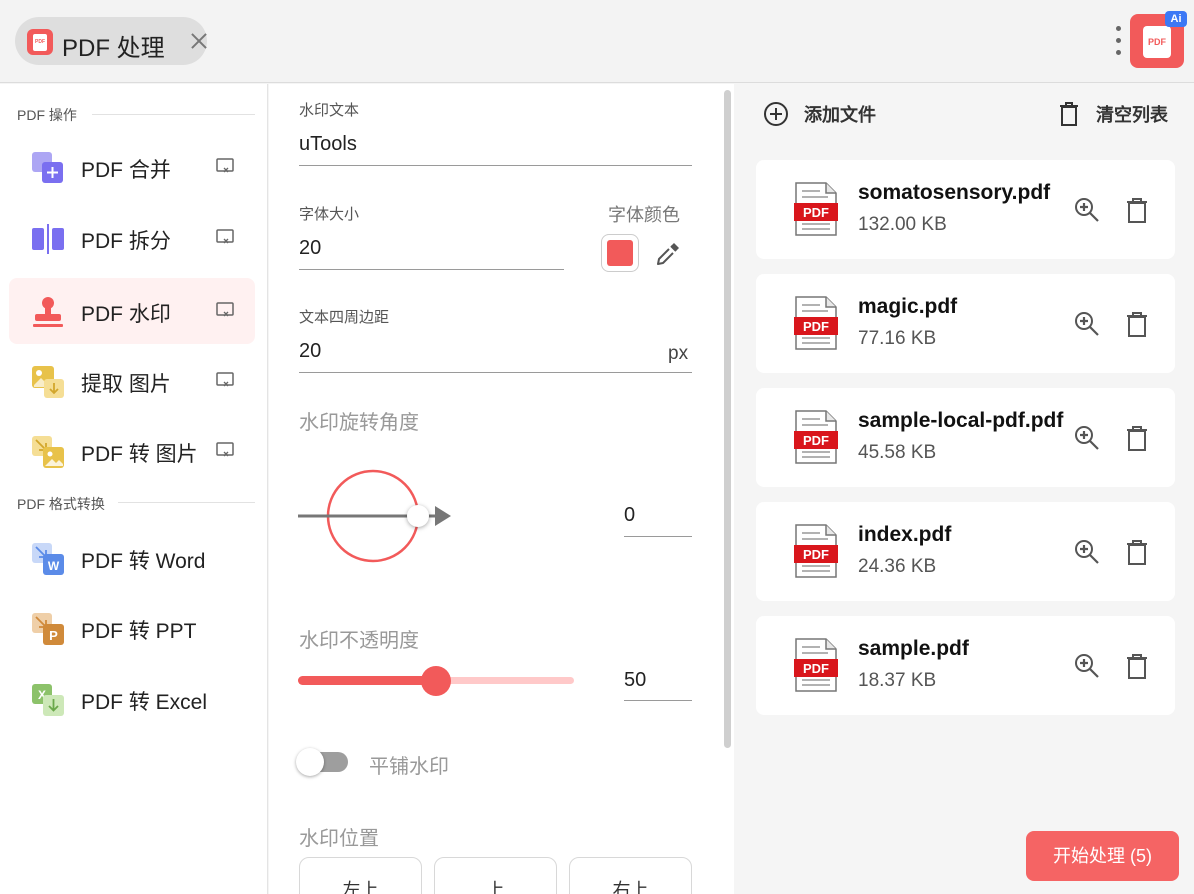 This screenshot has width=1194, height=894. Describe the element at coordinates (310, 351) in the screenshot. I see `padding-input: 20` at that location.